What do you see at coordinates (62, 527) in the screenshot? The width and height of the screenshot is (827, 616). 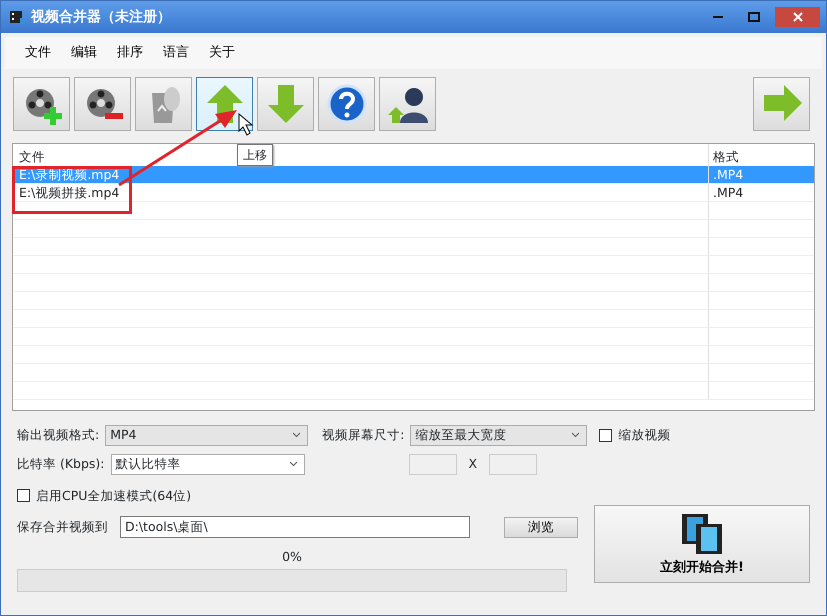 I see `field-label: 保存合并视频到` at bounding box center [62, 527].